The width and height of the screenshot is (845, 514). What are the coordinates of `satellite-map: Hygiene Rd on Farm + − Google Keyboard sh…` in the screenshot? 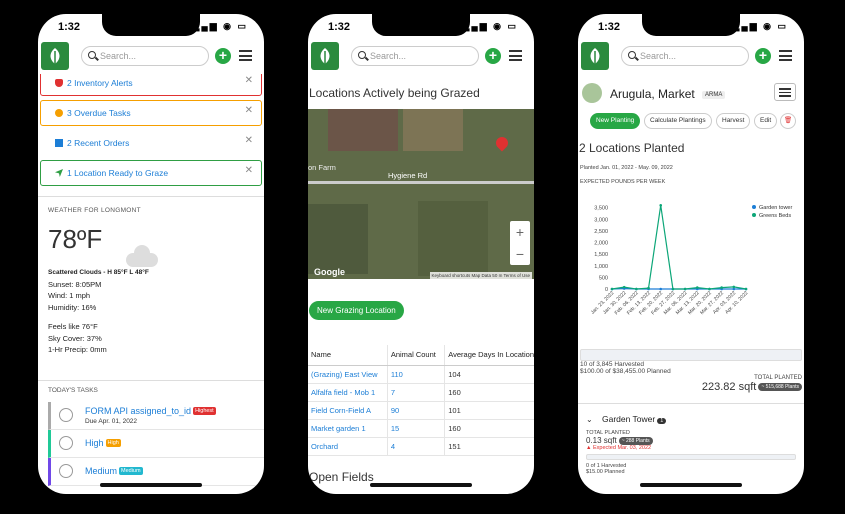 It's located at (421, 194).